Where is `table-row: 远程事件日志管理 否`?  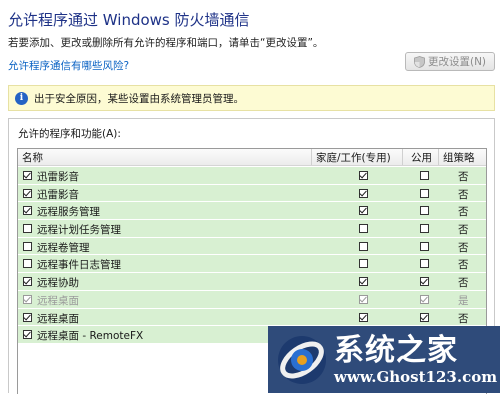 table-row: 远程事件日志管理 否 is located at coordinates (252, 264).